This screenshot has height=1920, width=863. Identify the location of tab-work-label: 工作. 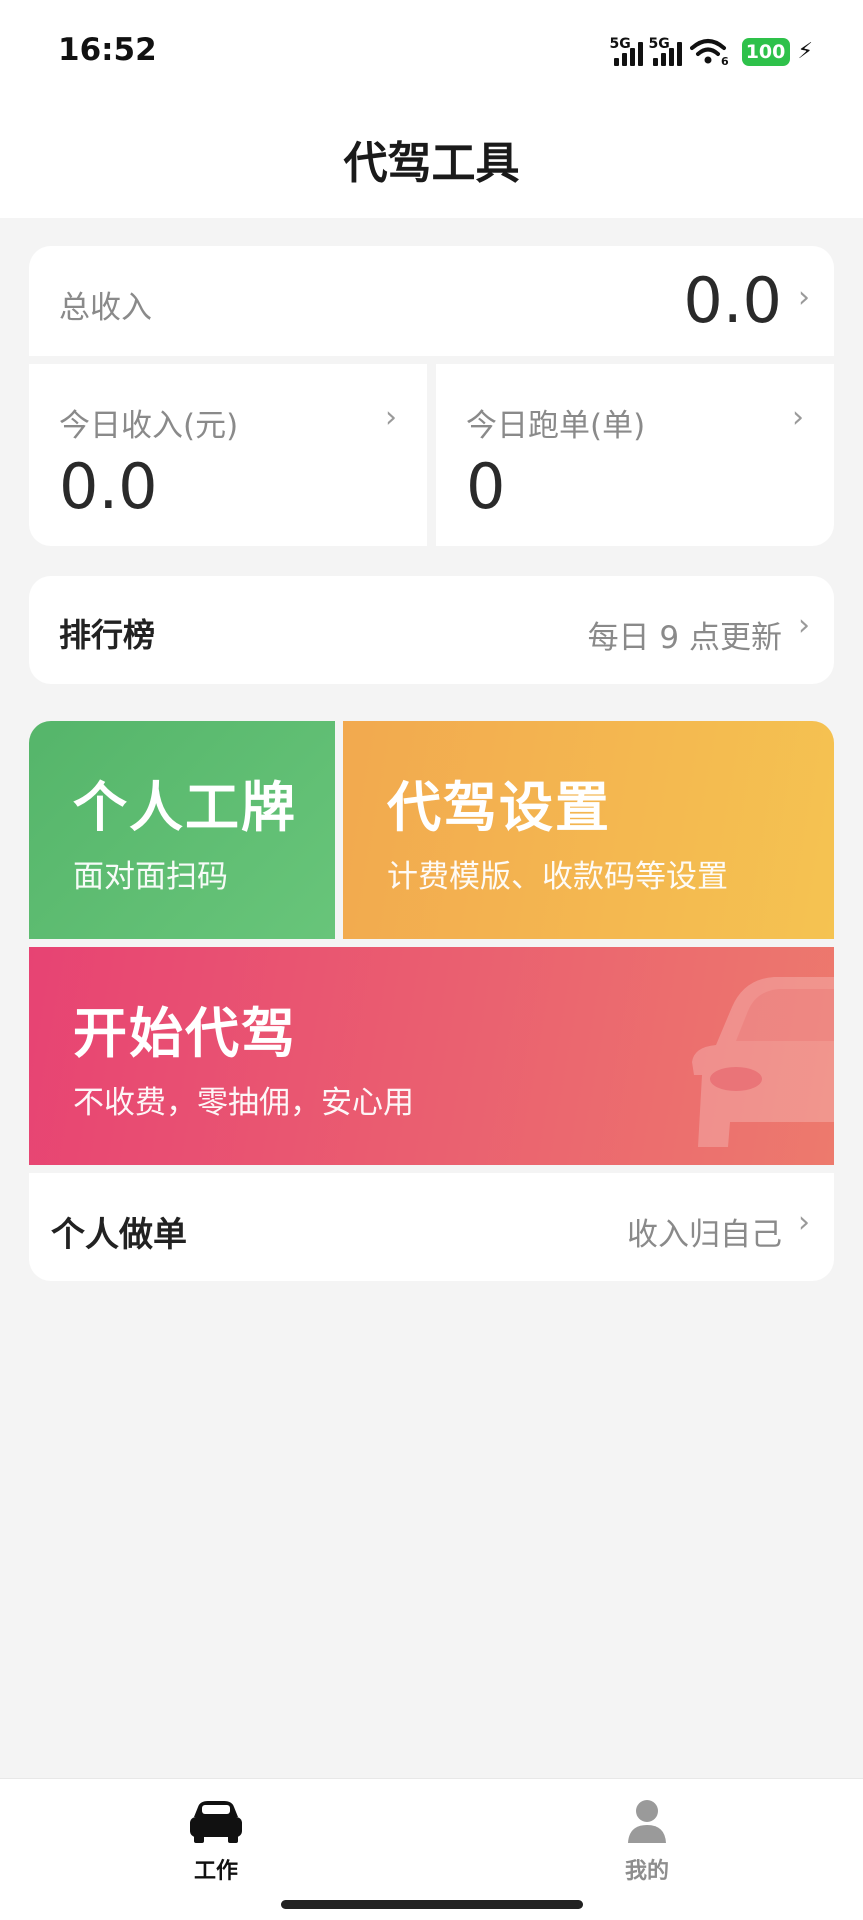
(215, 1871).